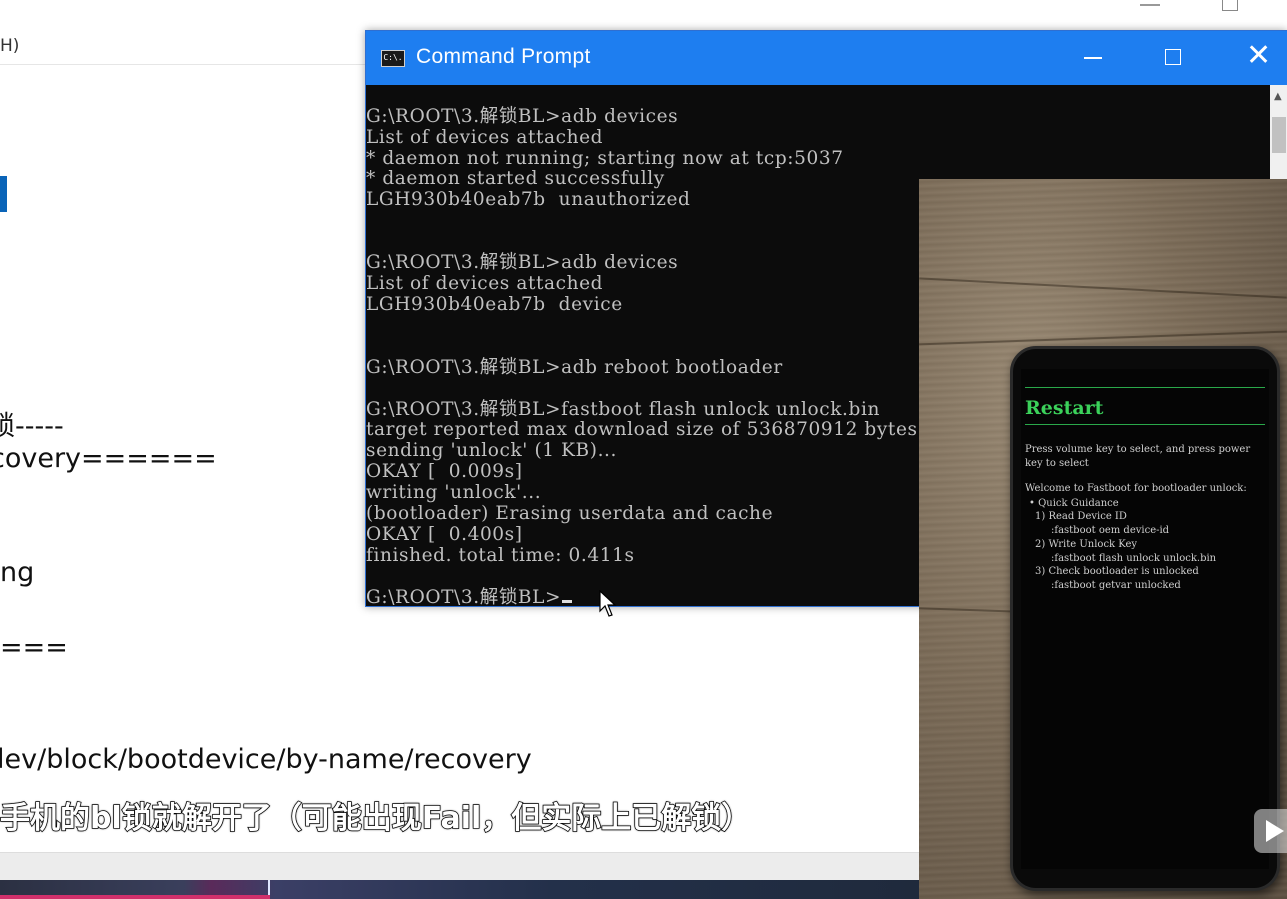 The image size is (1287, 899). Describe the element at coordinates (17, 572) in the screenshot. I see `doc-line-img: ng` at that location.